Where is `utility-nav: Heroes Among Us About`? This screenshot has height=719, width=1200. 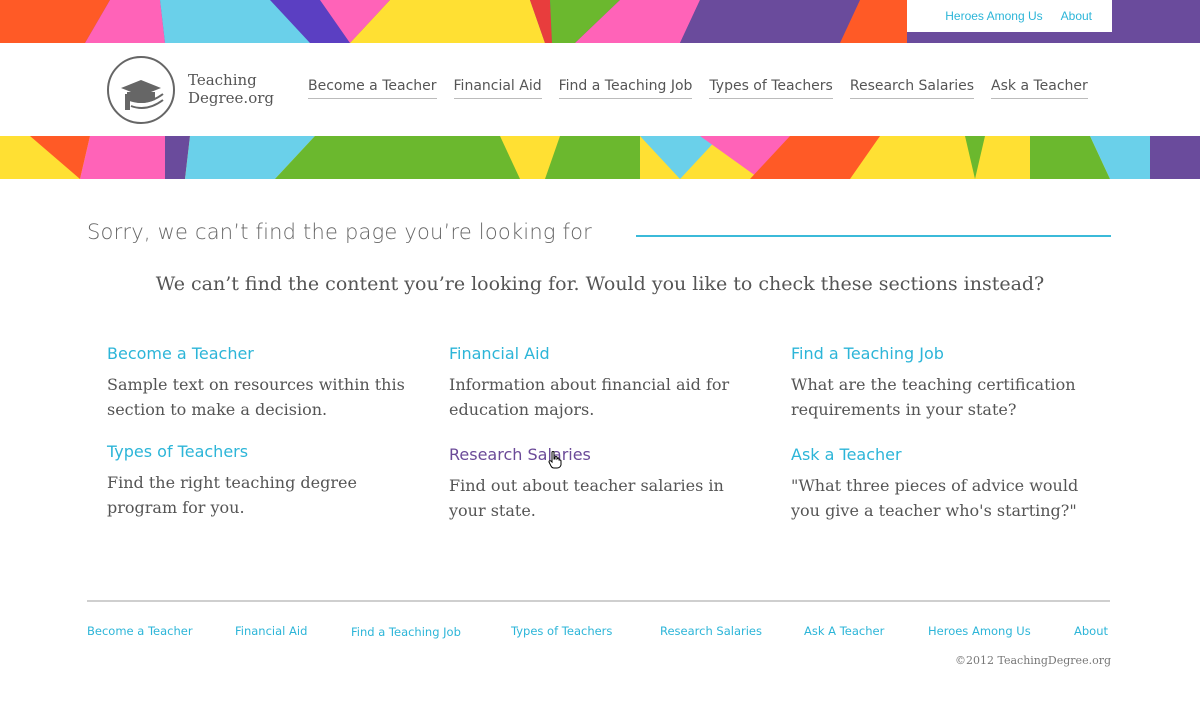 utility-nav: Heroes Among Us About is located at coordinates (1009, 16).